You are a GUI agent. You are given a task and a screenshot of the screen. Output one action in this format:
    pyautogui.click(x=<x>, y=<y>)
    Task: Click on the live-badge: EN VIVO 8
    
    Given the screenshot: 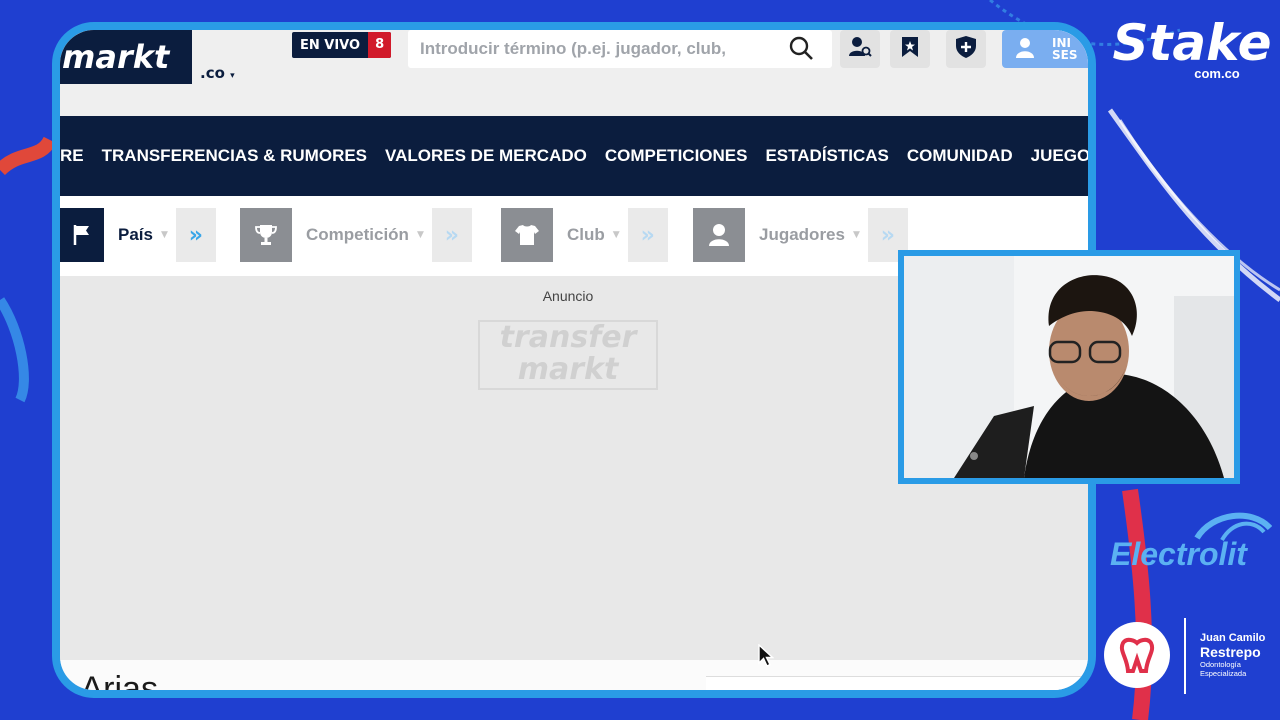 What is the action you would take?
    pyautogui.click(x=342, y=45)
    